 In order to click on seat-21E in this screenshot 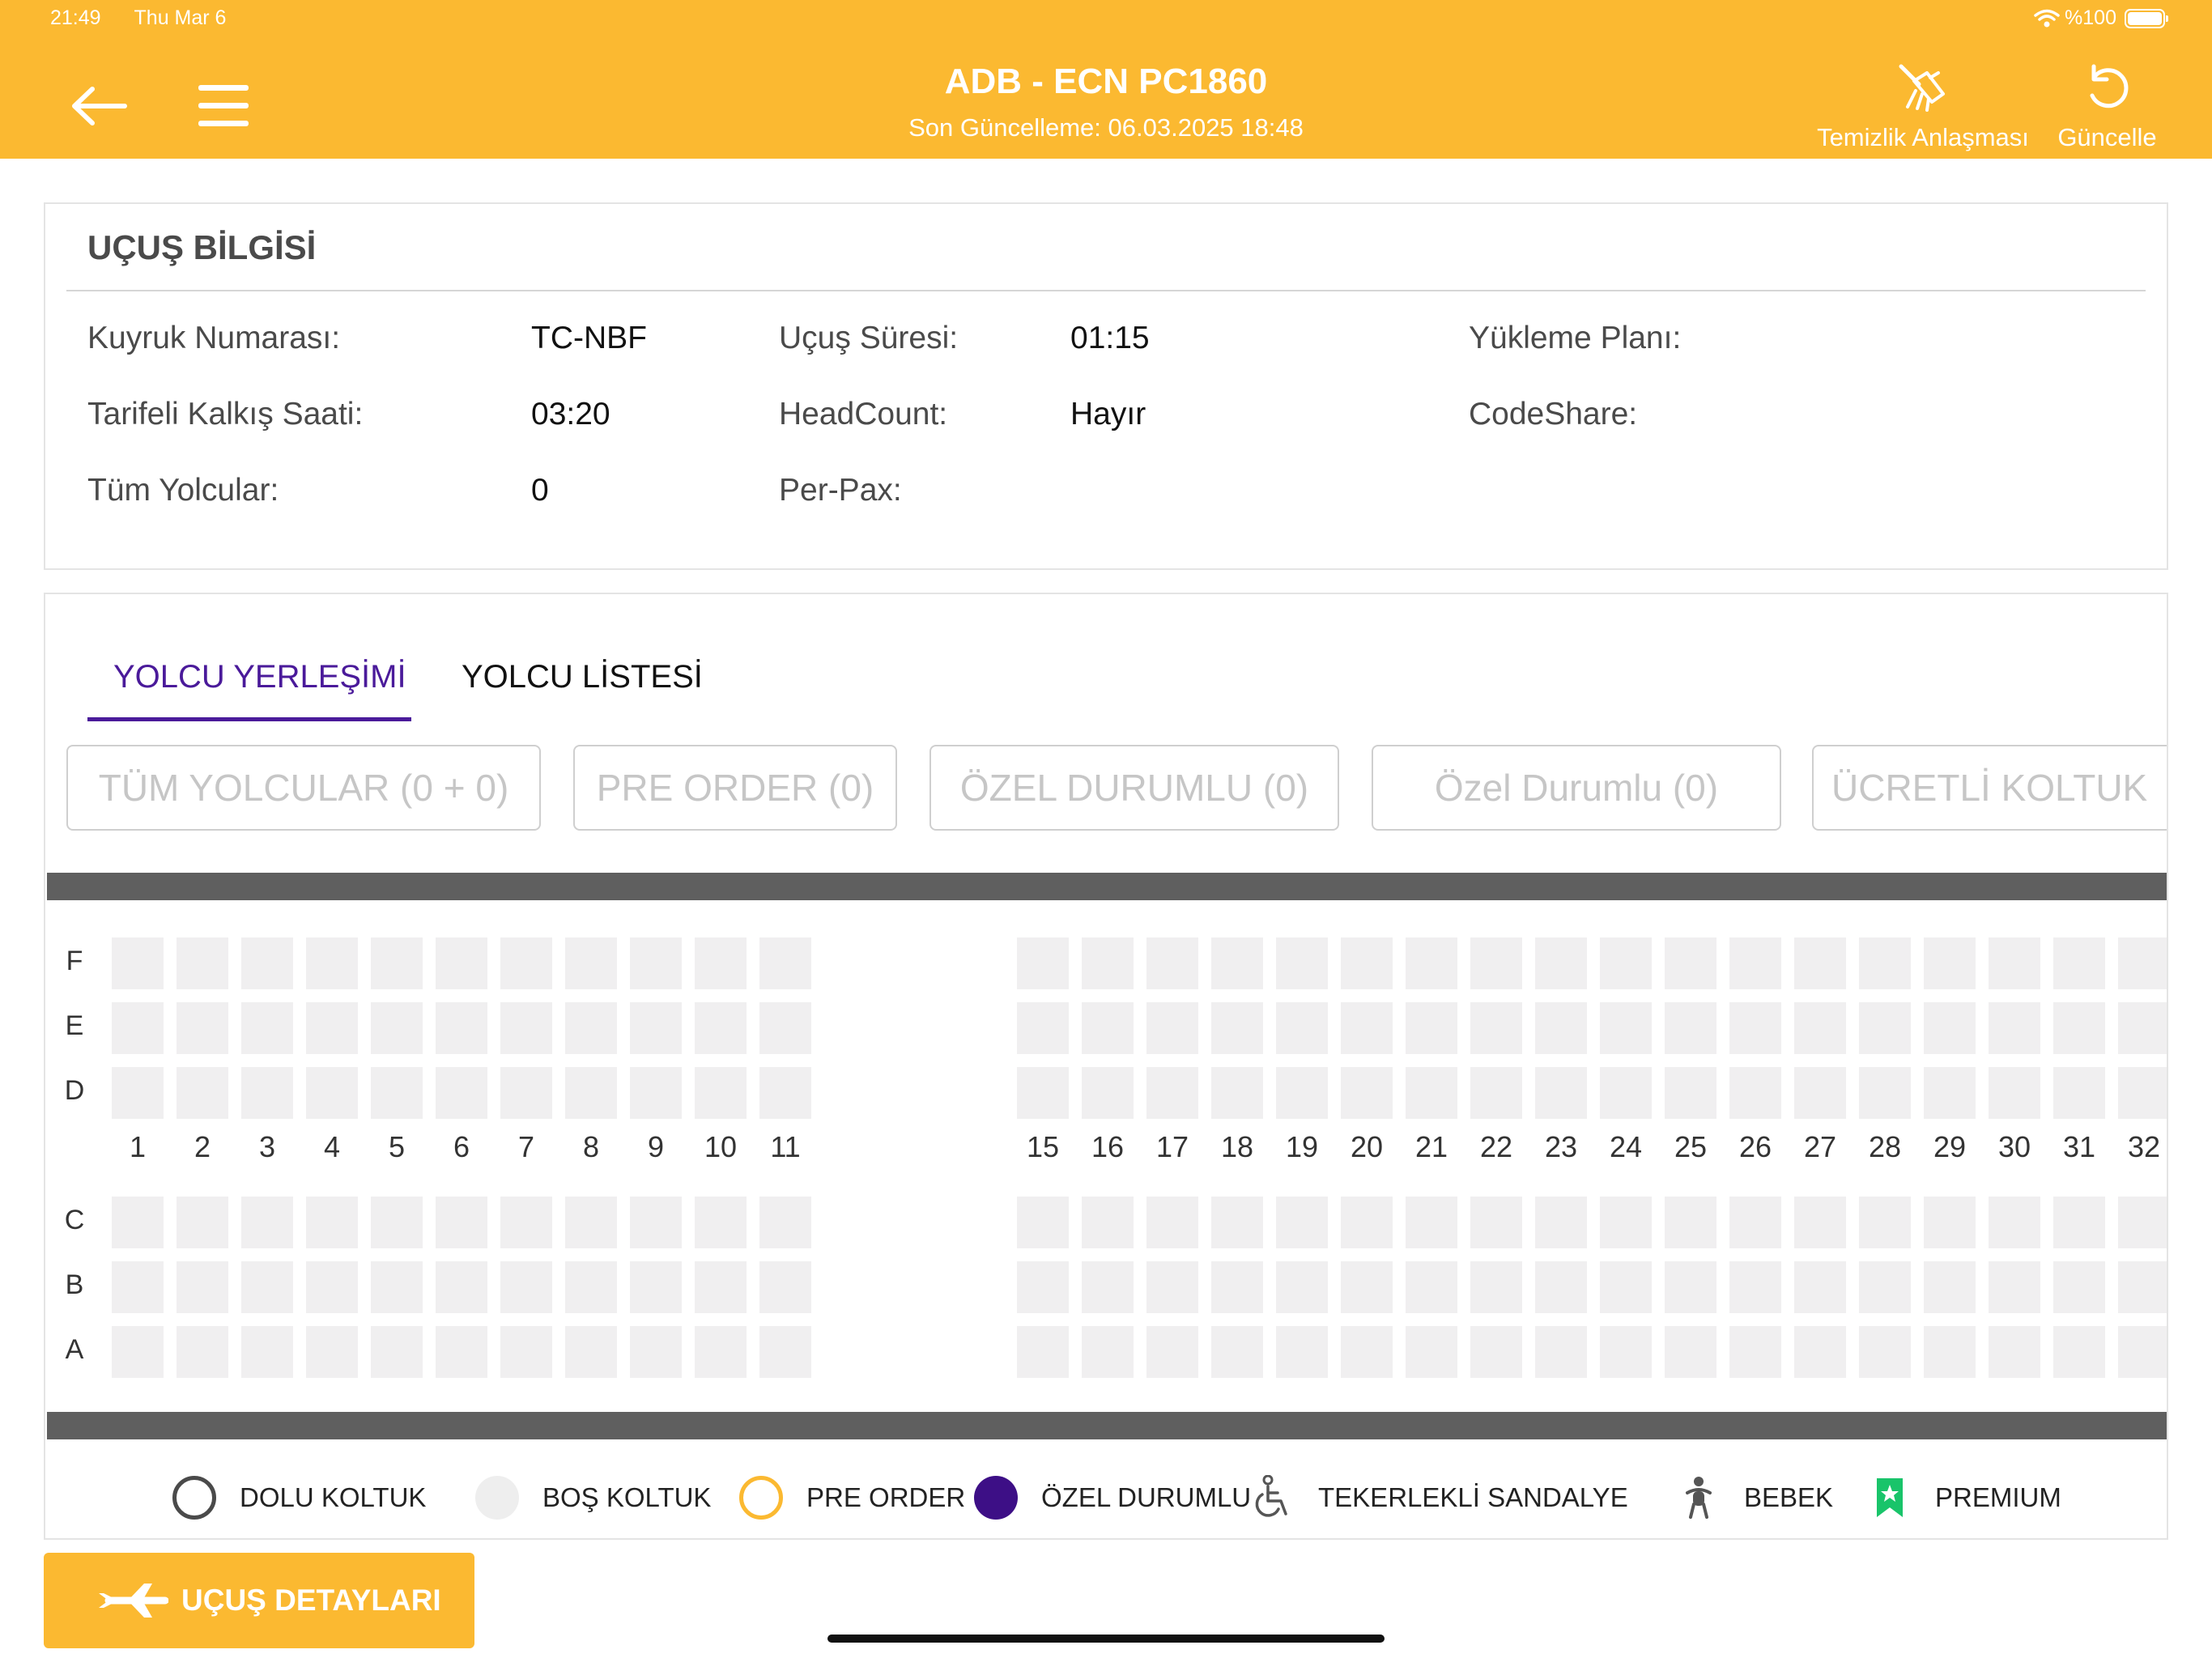, I will do `click(1431, 1028)`.